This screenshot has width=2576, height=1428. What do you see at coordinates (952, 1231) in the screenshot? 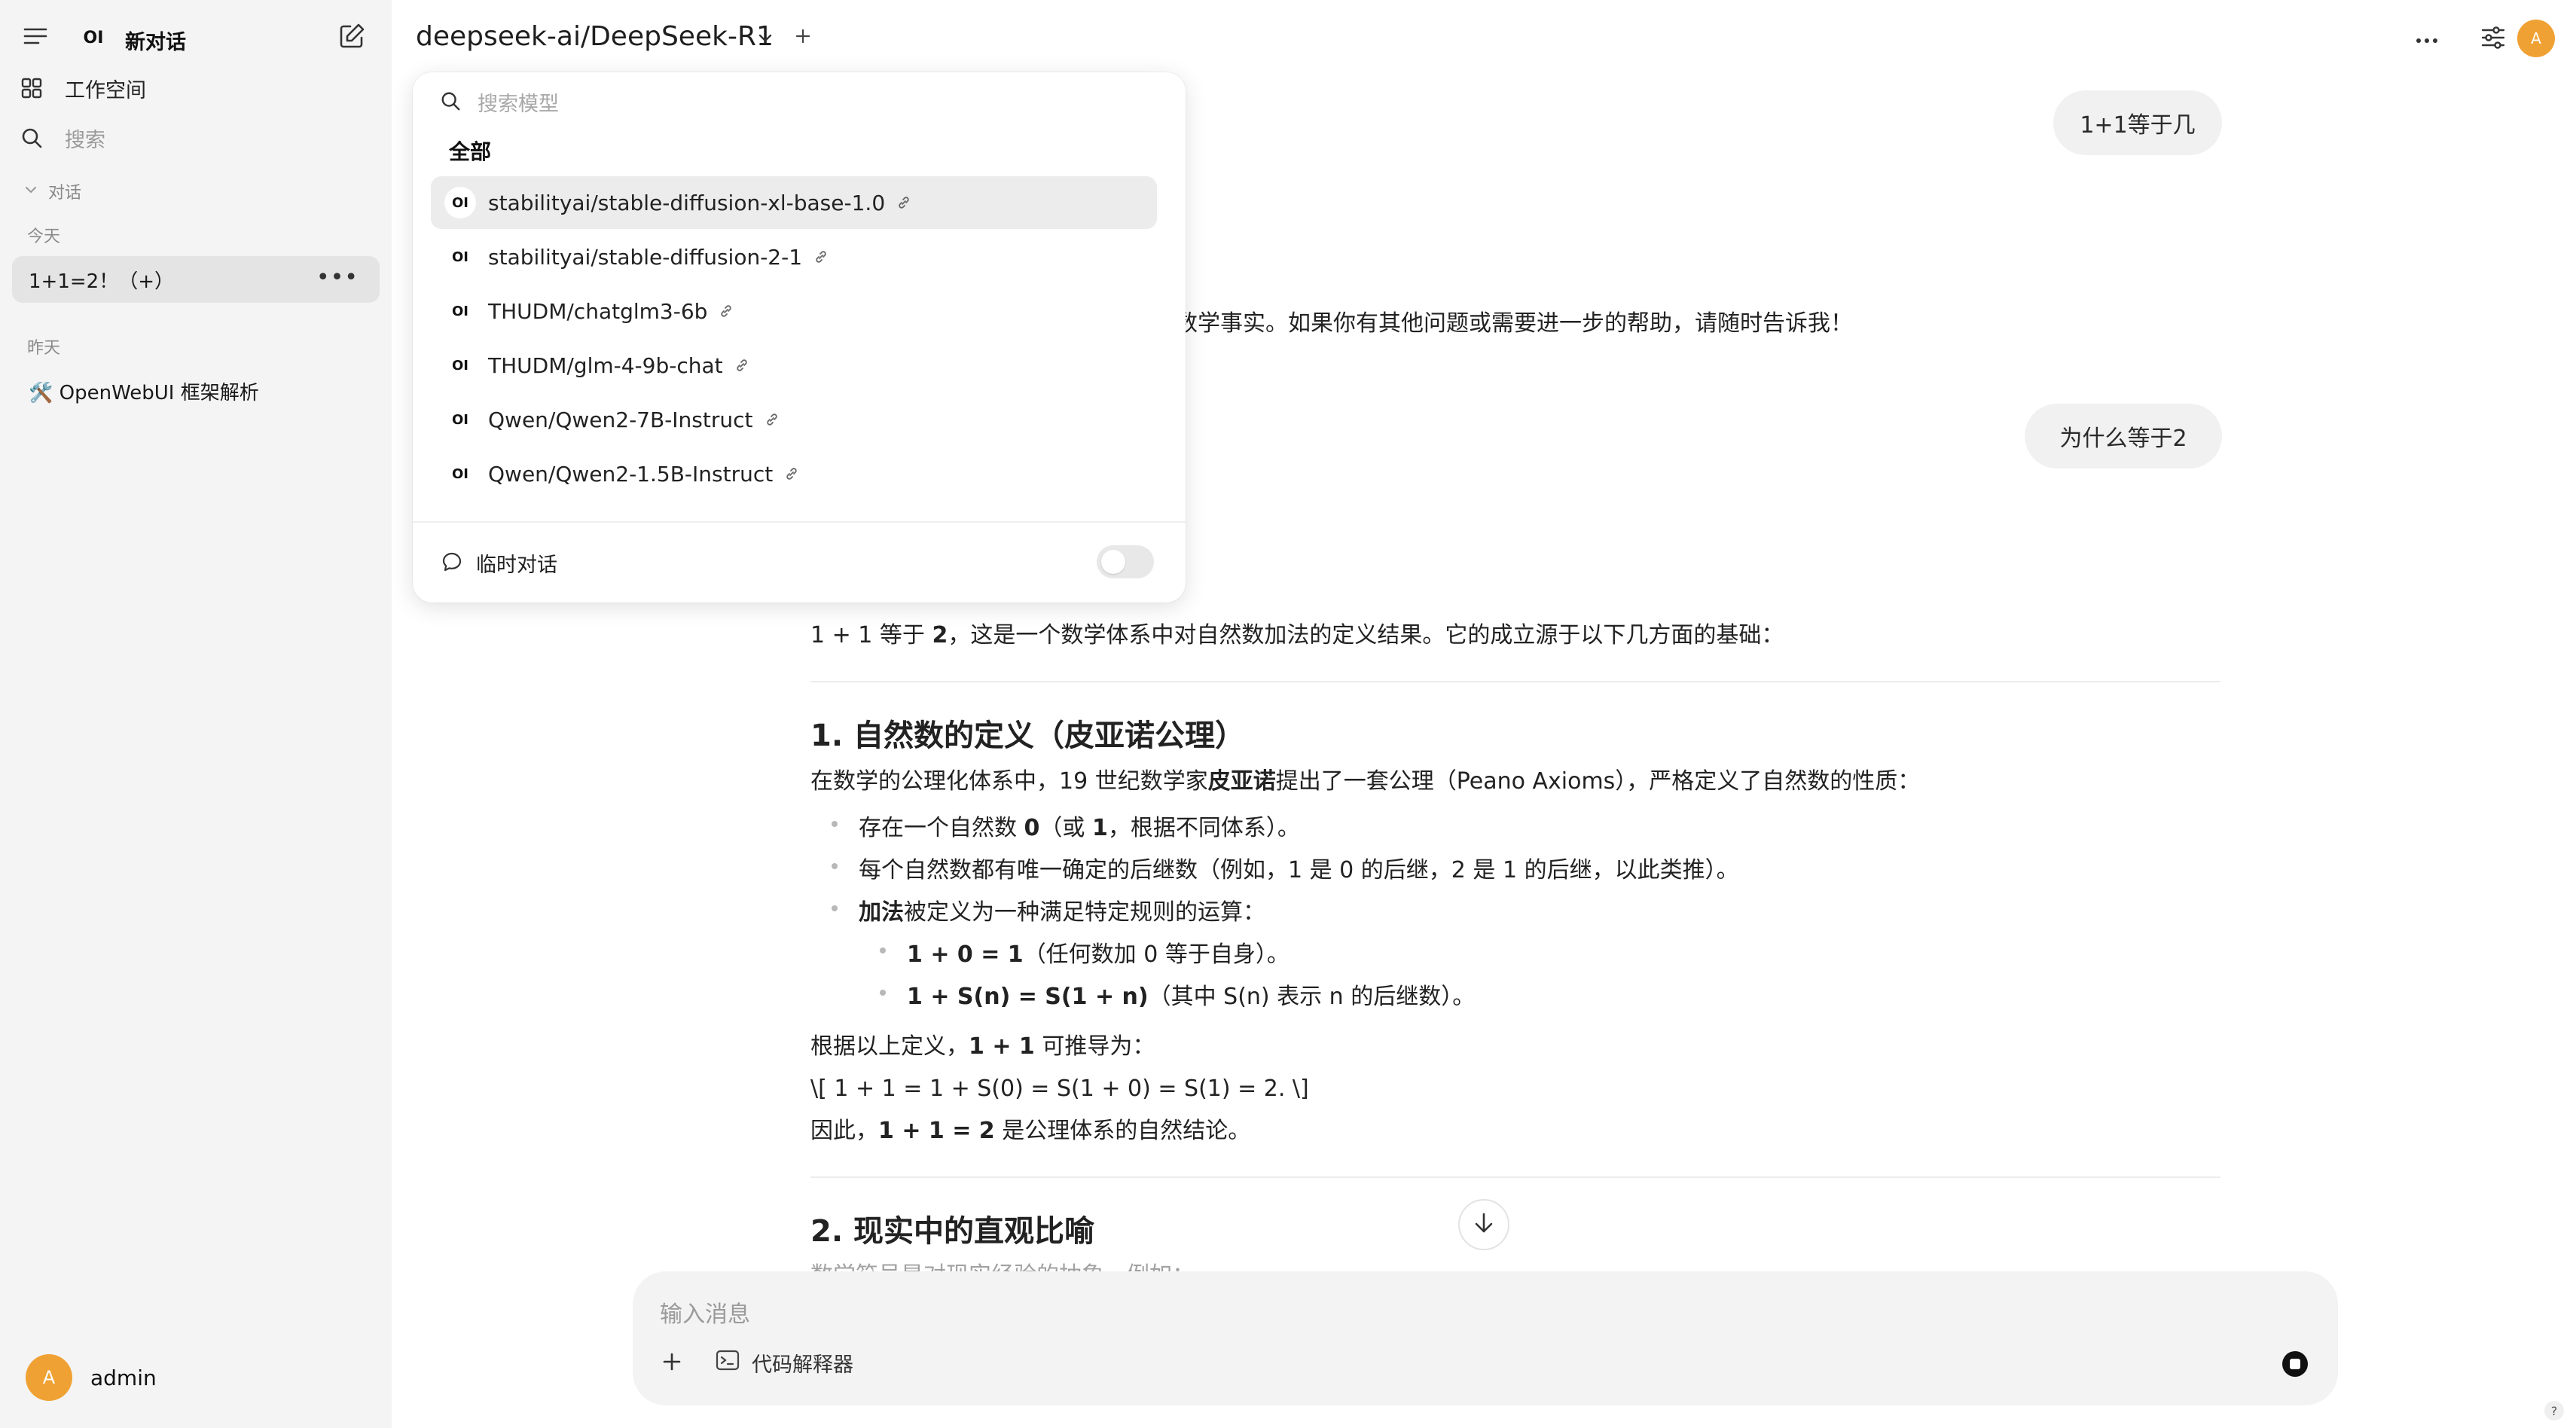
I see `section-heading: 2. 现实中的直观比喻` at bounding box center [952, 1231].